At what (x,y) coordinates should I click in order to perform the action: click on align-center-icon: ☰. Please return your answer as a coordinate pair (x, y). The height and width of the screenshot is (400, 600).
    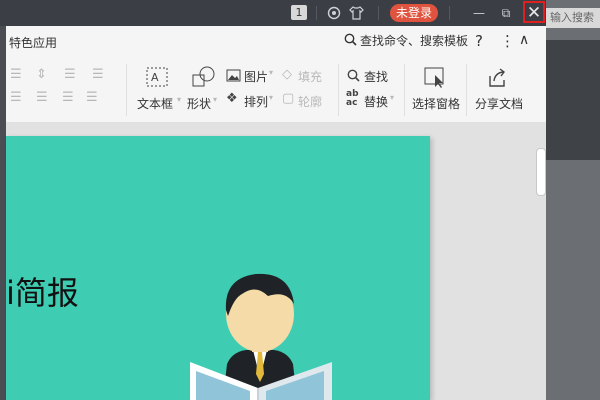
    Looking at the image, I should click on (42, 97).